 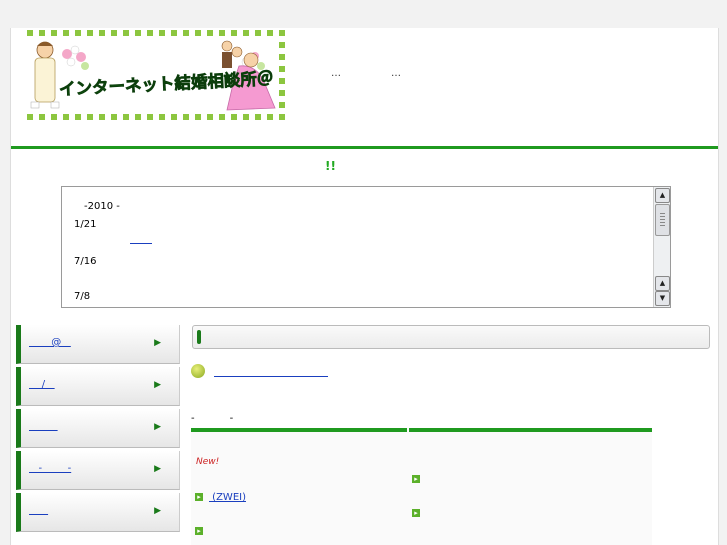 I want to click on scroll-page-up-button: ▲, so click(x=662, y=283).